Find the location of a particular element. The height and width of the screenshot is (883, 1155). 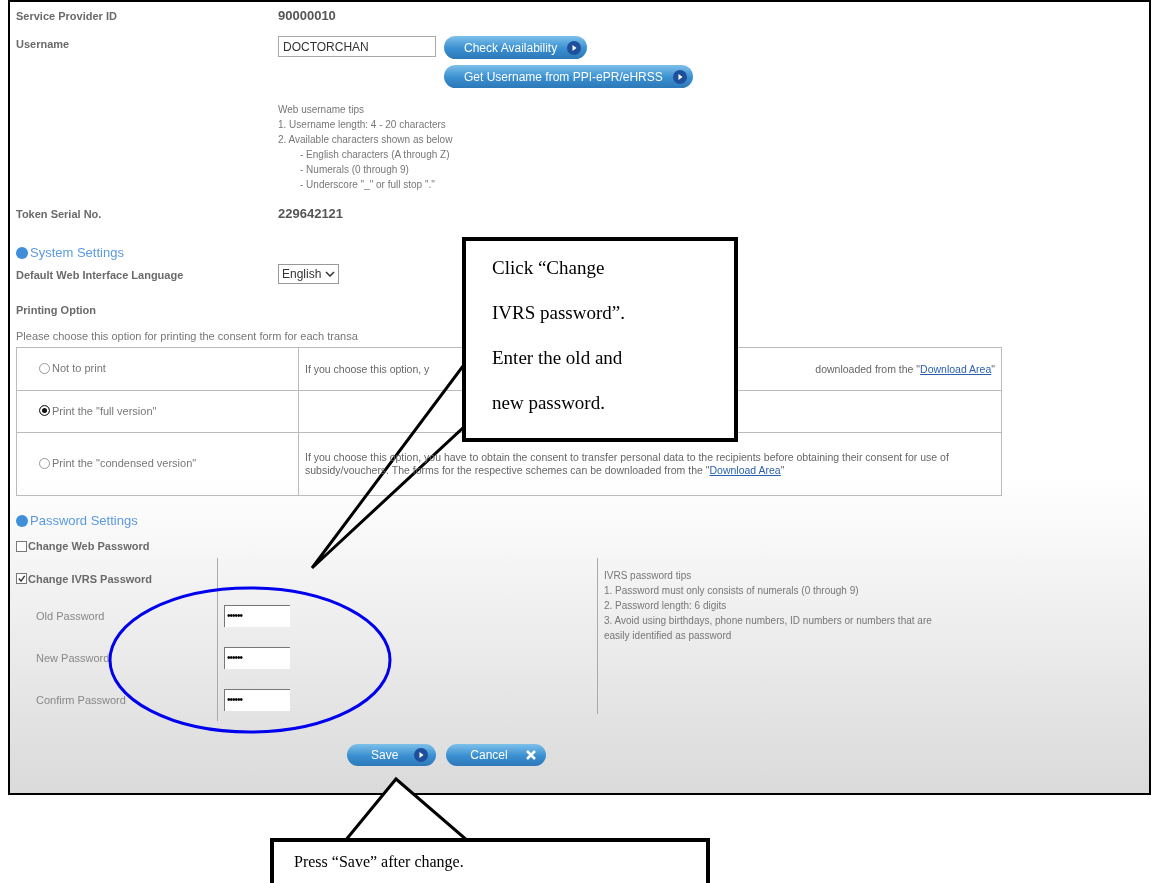

username-field: DOCTORCHAN is located at coordinates (357, 46).